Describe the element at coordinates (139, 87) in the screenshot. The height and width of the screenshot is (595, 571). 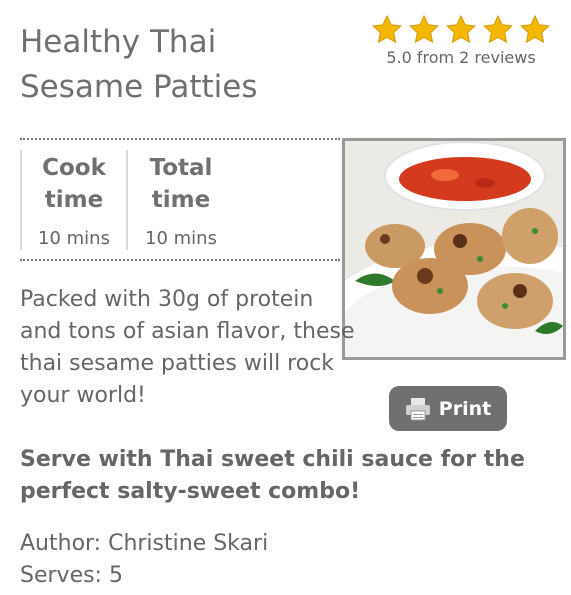
I see `recipe-title-line2: Sesame Patties` at that location.